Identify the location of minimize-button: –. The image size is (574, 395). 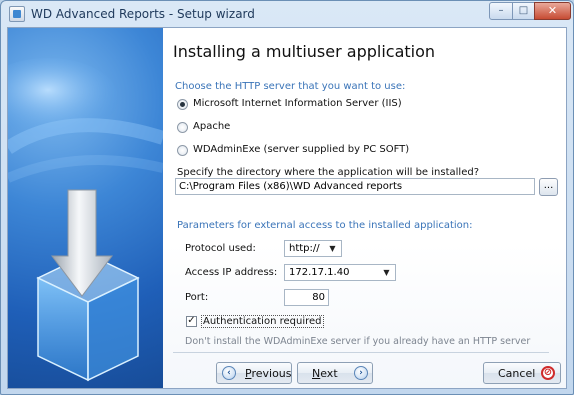
(501, 11).